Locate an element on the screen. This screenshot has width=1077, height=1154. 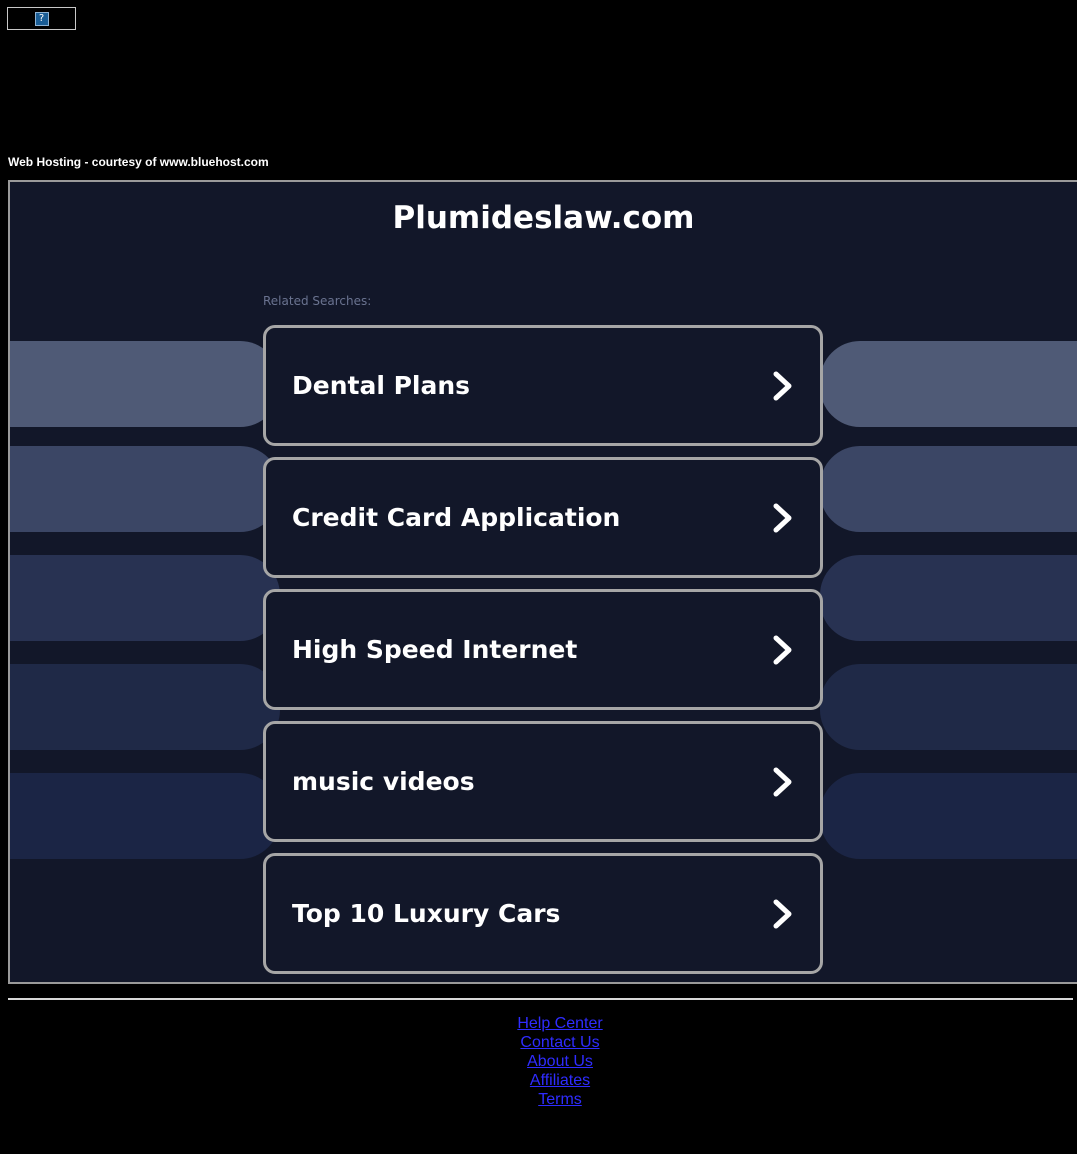
search-link-music-videos: music videos is located at coordinates (543, 781).